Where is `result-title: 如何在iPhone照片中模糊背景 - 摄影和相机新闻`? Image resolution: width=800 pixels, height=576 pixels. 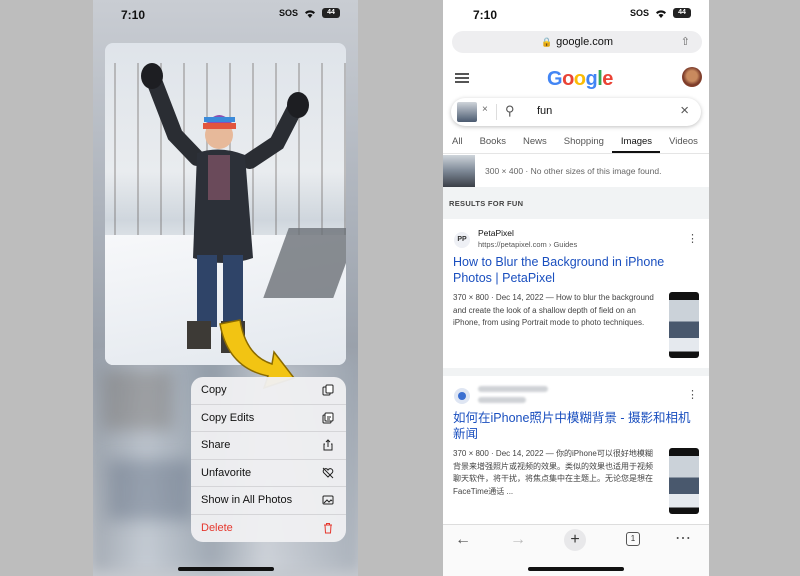
result-title: 如何在iPhone照片中模糊背景 - 摄影和相机新闻 is located at coordinates (575, 426).